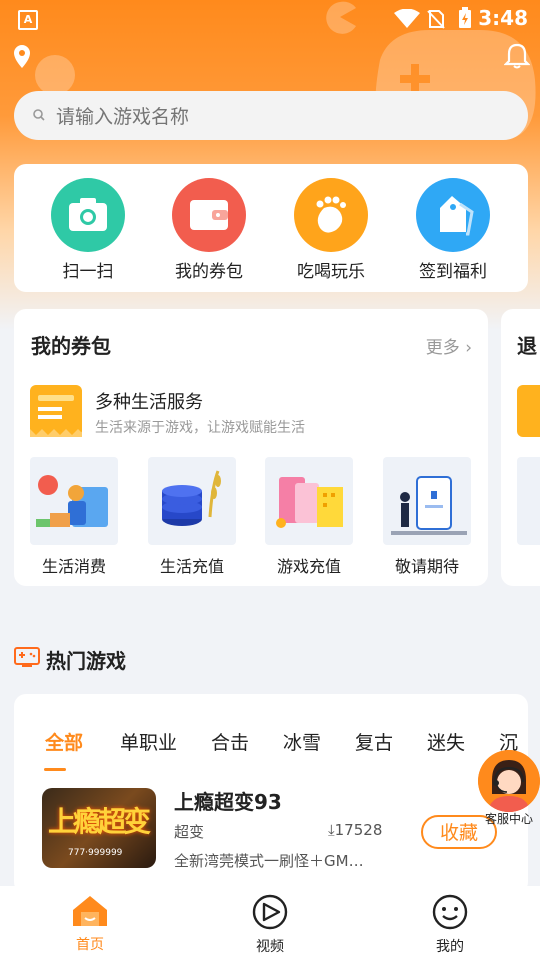  I want to click on tab-single-class: 单职业, so click(148, 741).